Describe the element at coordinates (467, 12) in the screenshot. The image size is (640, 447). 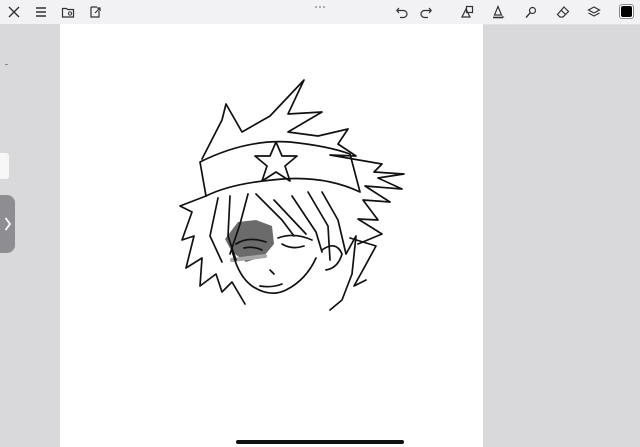
I see `shape-icon` at that location.